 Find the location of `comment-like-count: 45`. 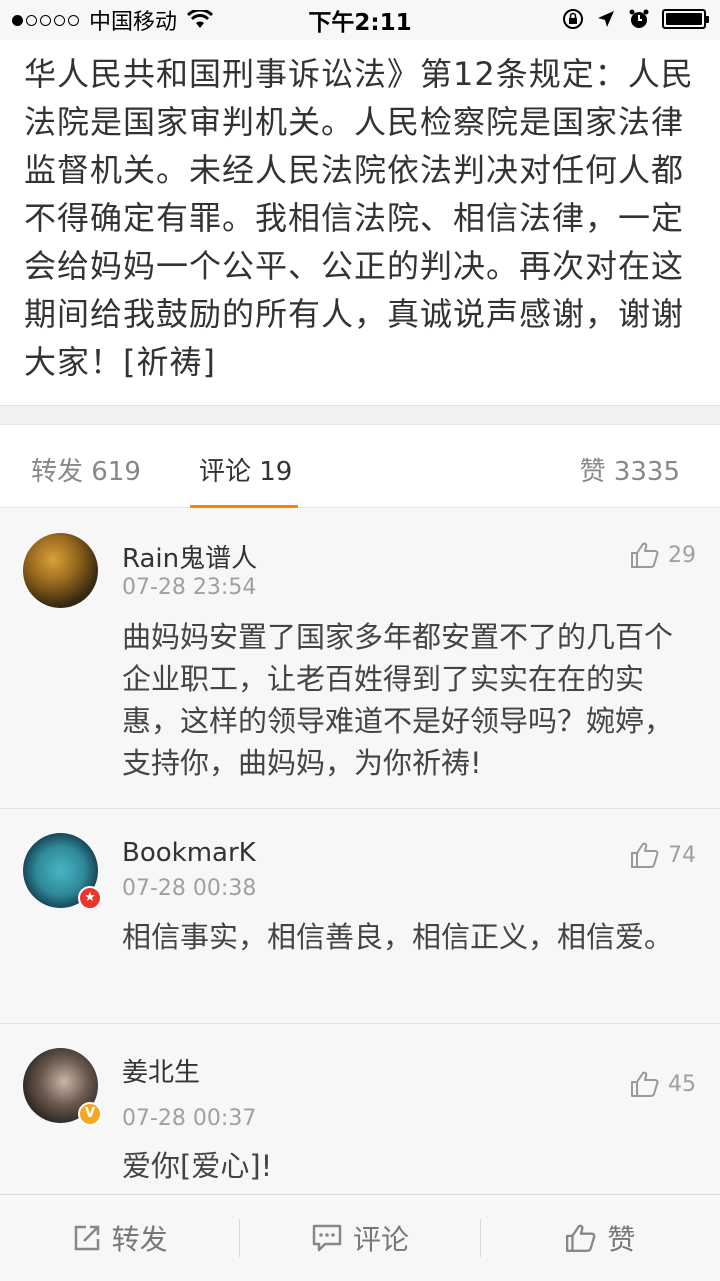

comment-like-count: 45 is located at coordinates (682, 1084).